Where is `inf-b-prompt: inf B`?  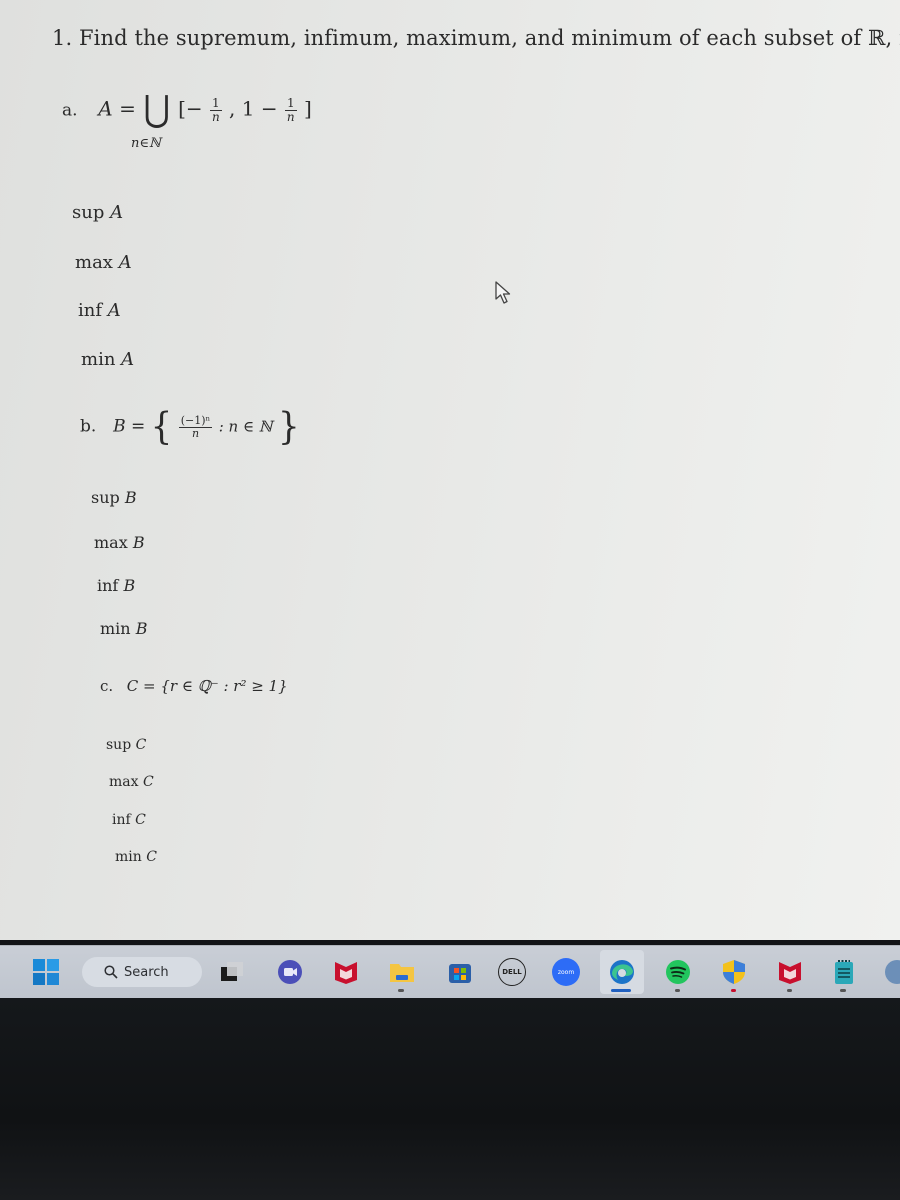 inf-b-prompt: inf B is located at coordinates (116, 585).